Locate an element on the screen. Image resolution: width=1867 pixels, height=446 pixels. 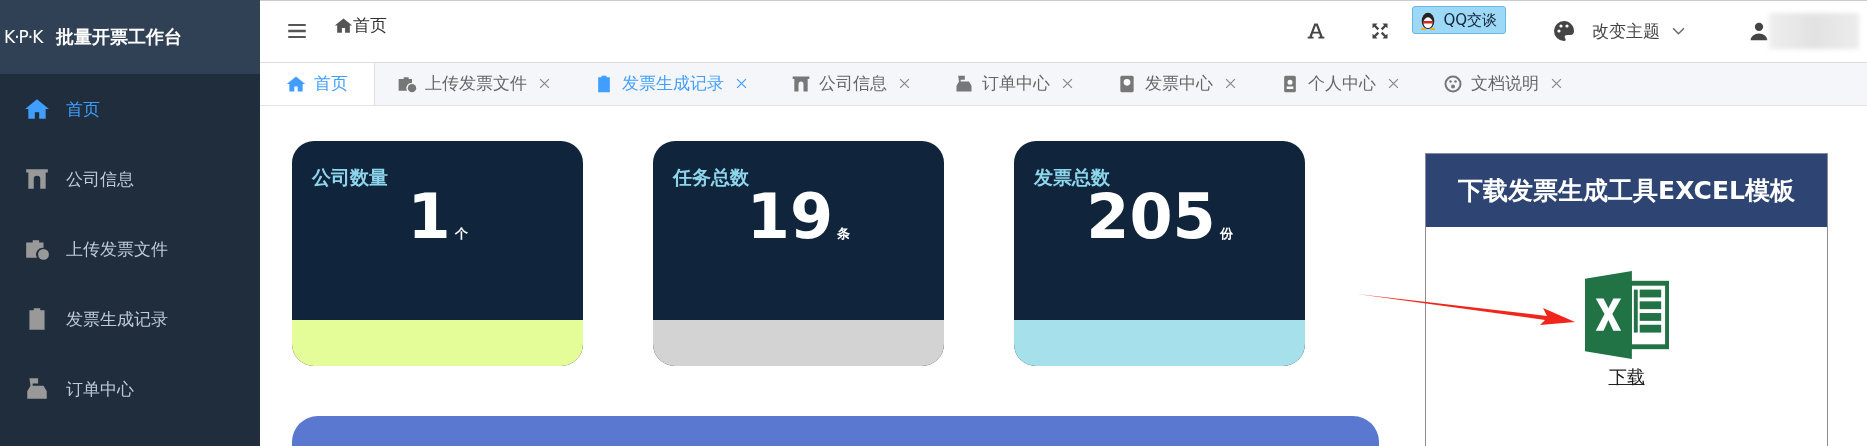
tab: 发票中心 is located at coordinates (1176, 83).